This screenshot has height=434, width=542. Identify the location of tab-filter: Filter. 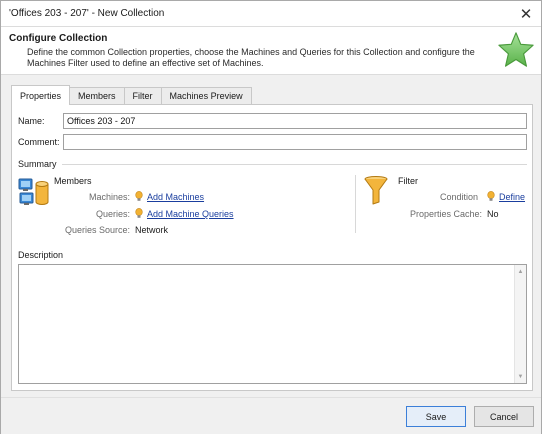
(142, 95).